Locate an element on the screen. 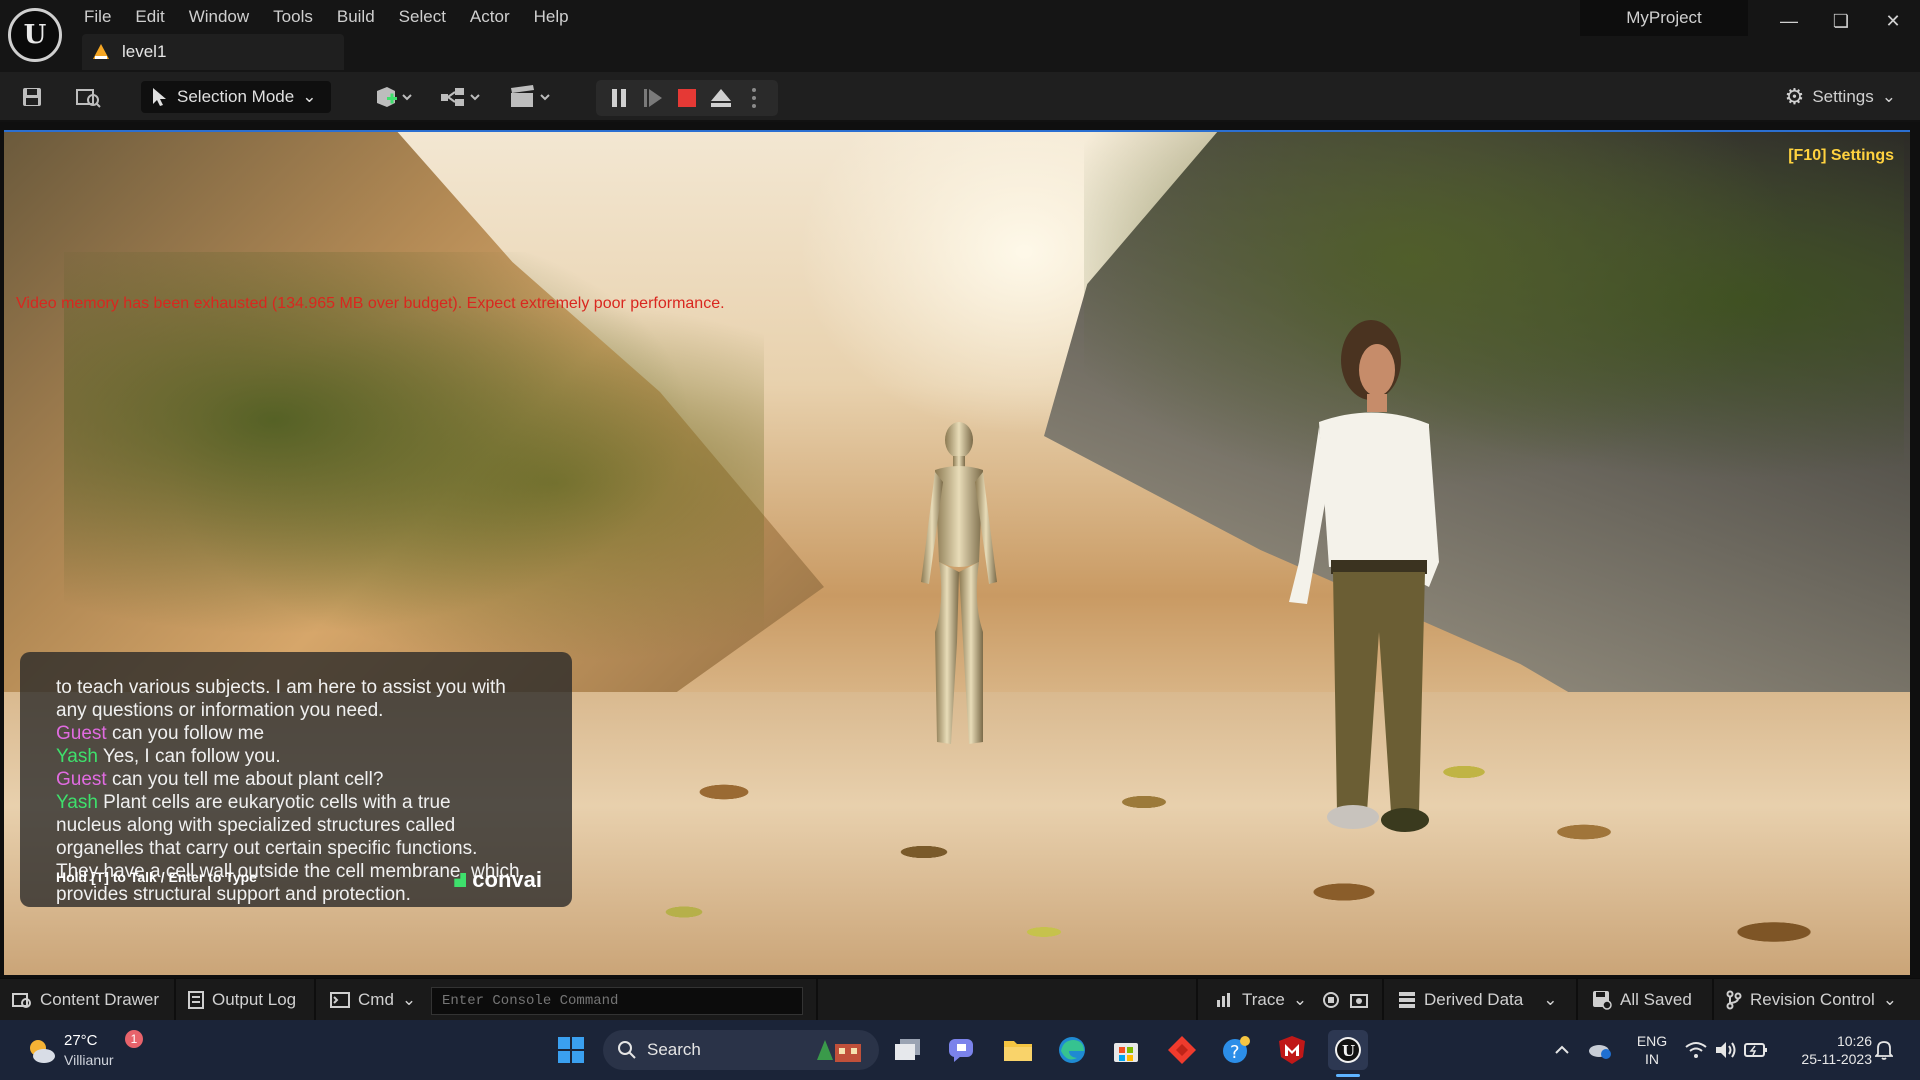 This screenshot has width=1920, height=1080. unreal-engine-taskbar-icon: U is located at coordinates (1348, 1050).